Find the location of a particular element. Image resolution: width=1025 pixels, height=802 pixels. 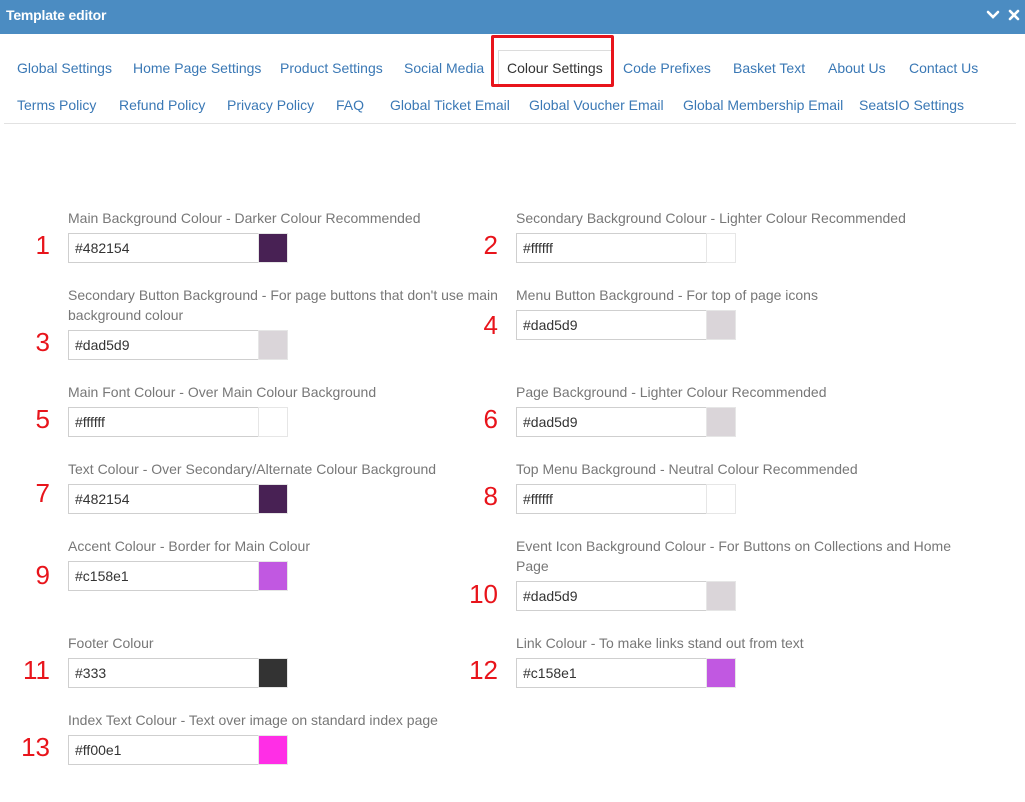

field-number: 6 is located at coordinates (490, 419).